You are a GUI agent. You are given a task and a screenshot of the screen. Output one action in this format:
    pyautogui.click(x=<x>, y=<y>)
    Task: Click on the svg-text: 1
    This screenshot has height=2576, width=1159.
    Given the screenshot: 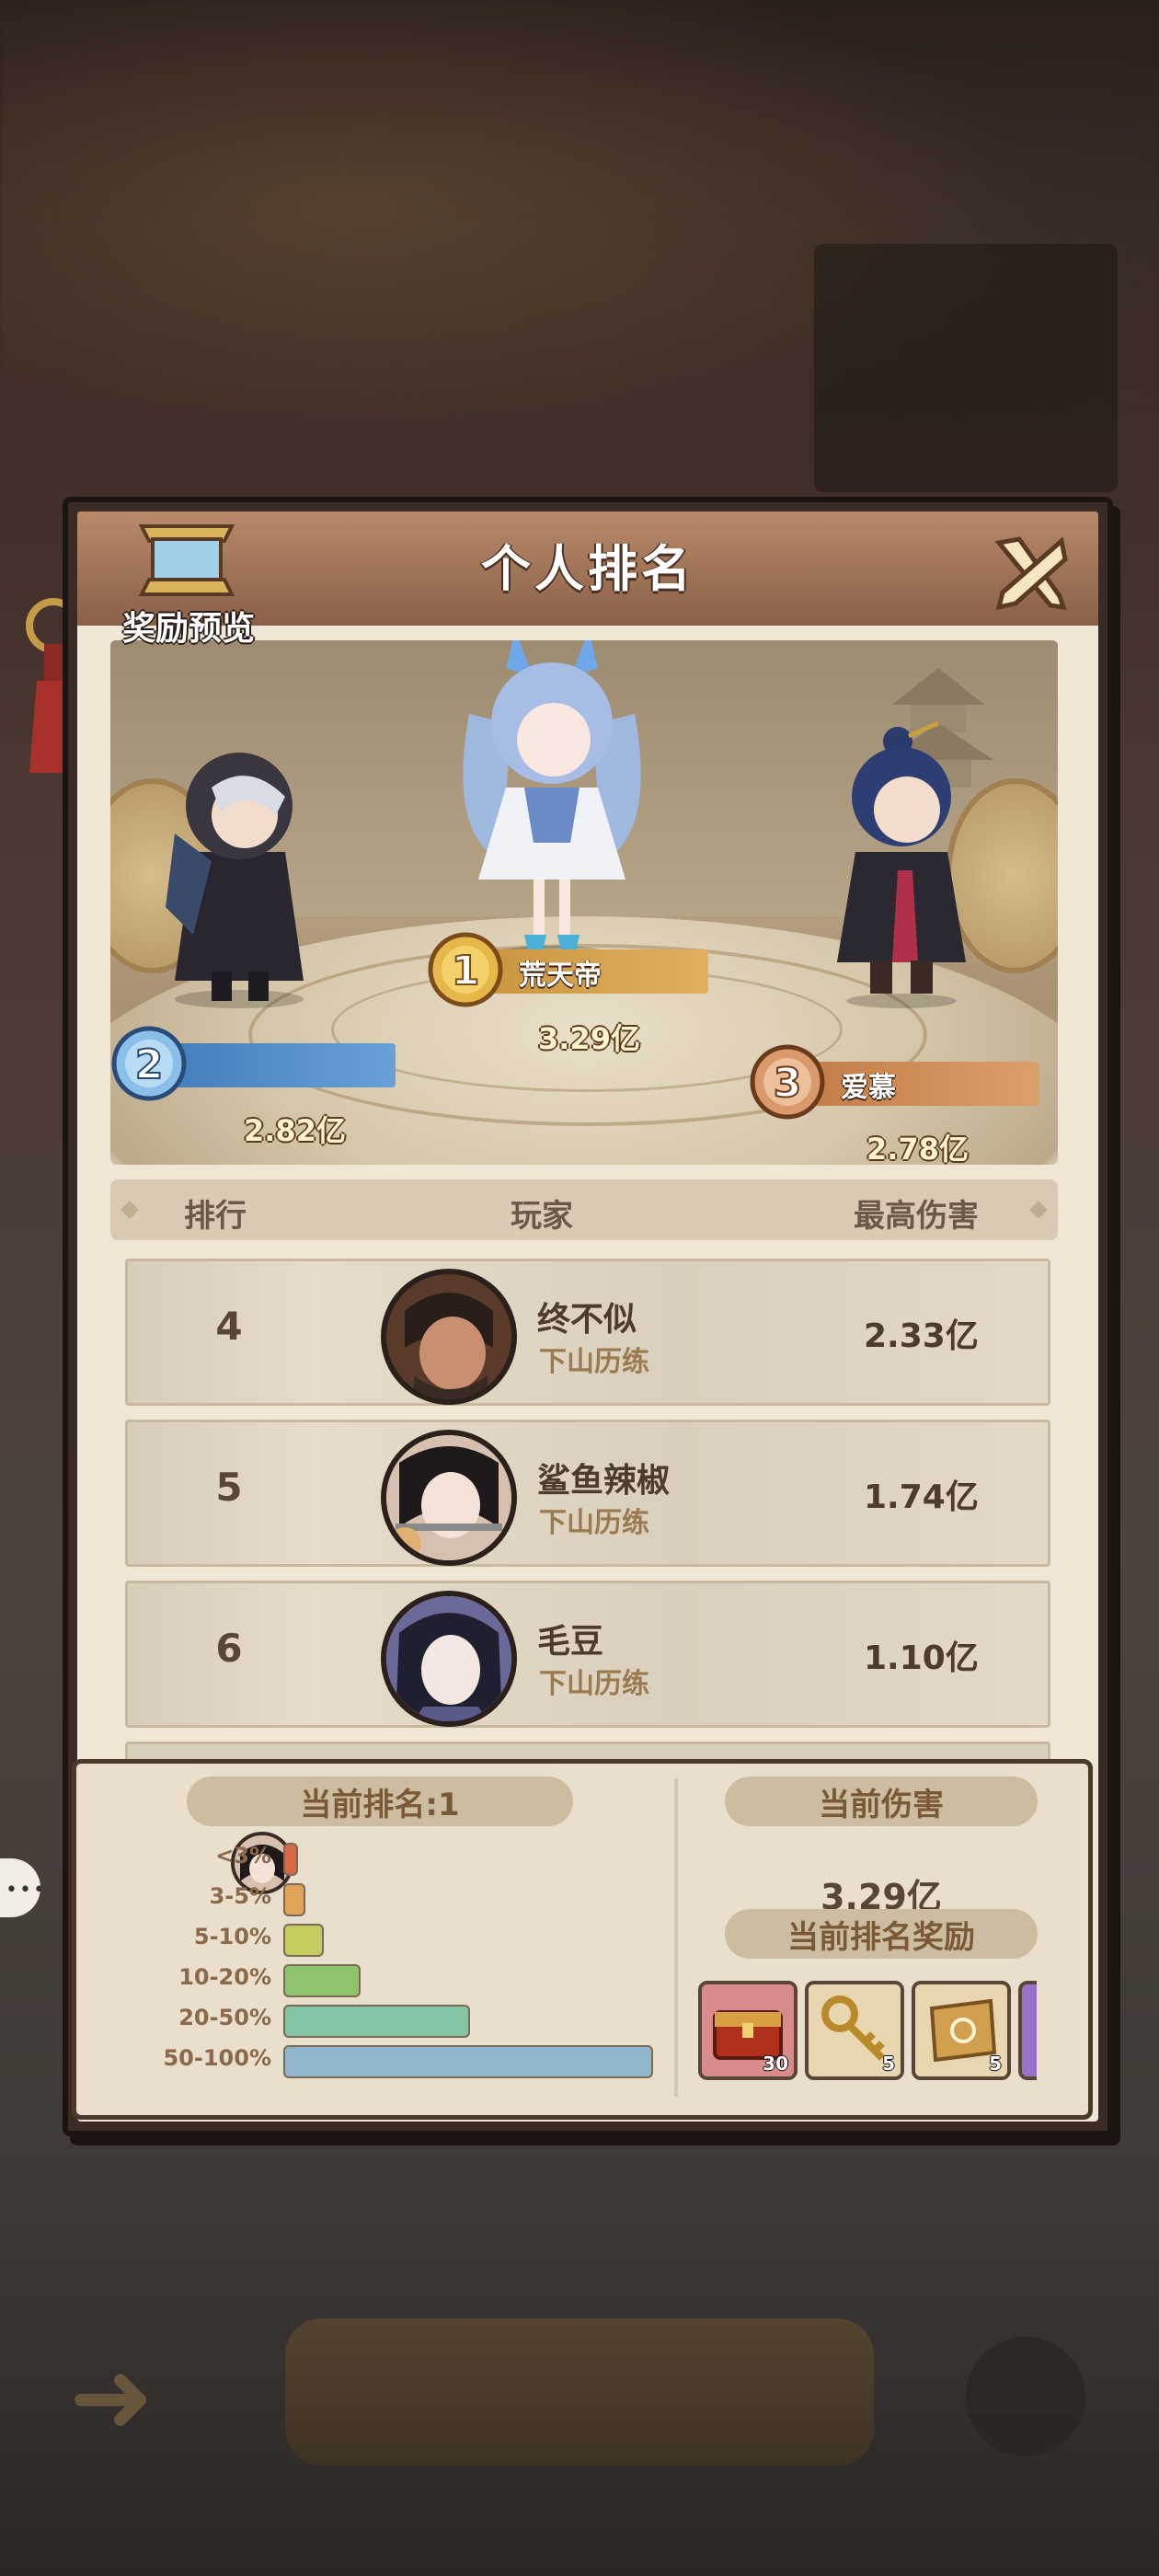 What is the action you would take?
    pyautogui.click(x=466, y=972)
    